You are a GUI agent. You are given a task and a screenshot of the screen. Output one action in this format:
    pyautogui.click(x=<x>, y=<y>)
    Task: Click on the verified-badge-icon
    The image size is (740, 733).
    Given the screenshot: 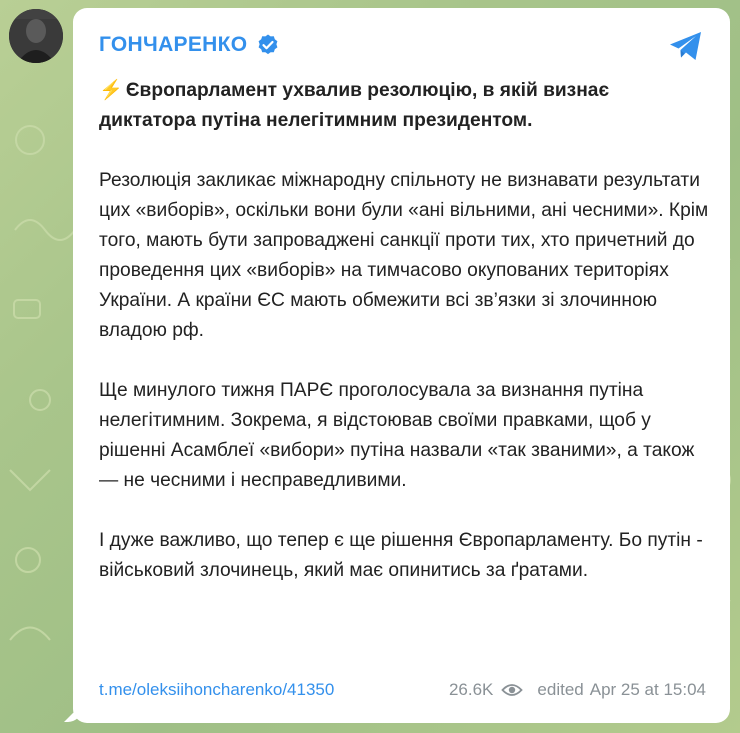 What is the action you would take?
    pyautogui.click(x=268, y=44)
    